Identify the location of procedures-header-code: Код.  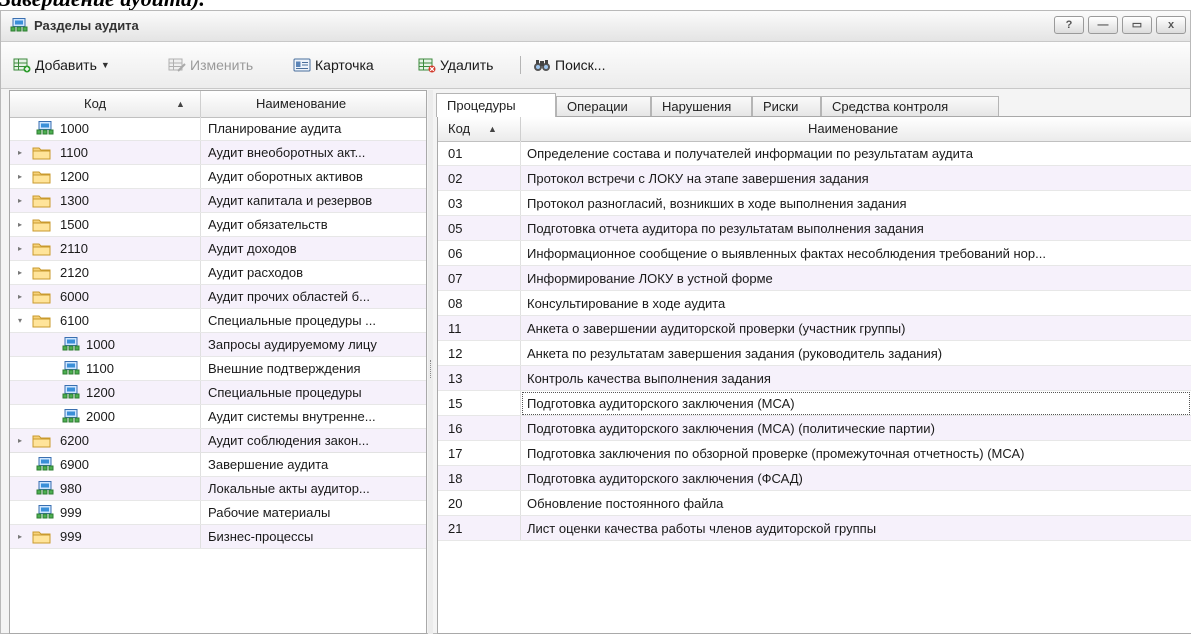
(459, 129).